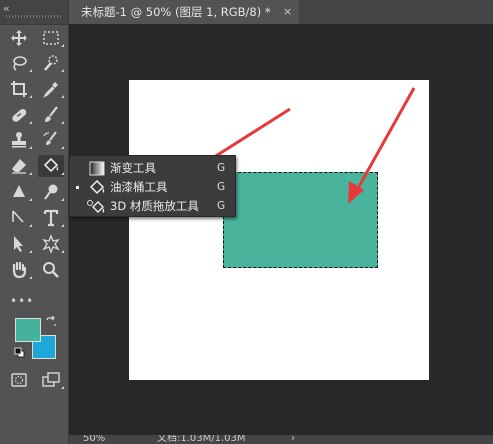 This screenshot has width=493, height=444. Describe the element at coordinates (281, 439) in the screenshot. I see `status-bar: 50% 文档:1.03M/1.03M ›` at that location.